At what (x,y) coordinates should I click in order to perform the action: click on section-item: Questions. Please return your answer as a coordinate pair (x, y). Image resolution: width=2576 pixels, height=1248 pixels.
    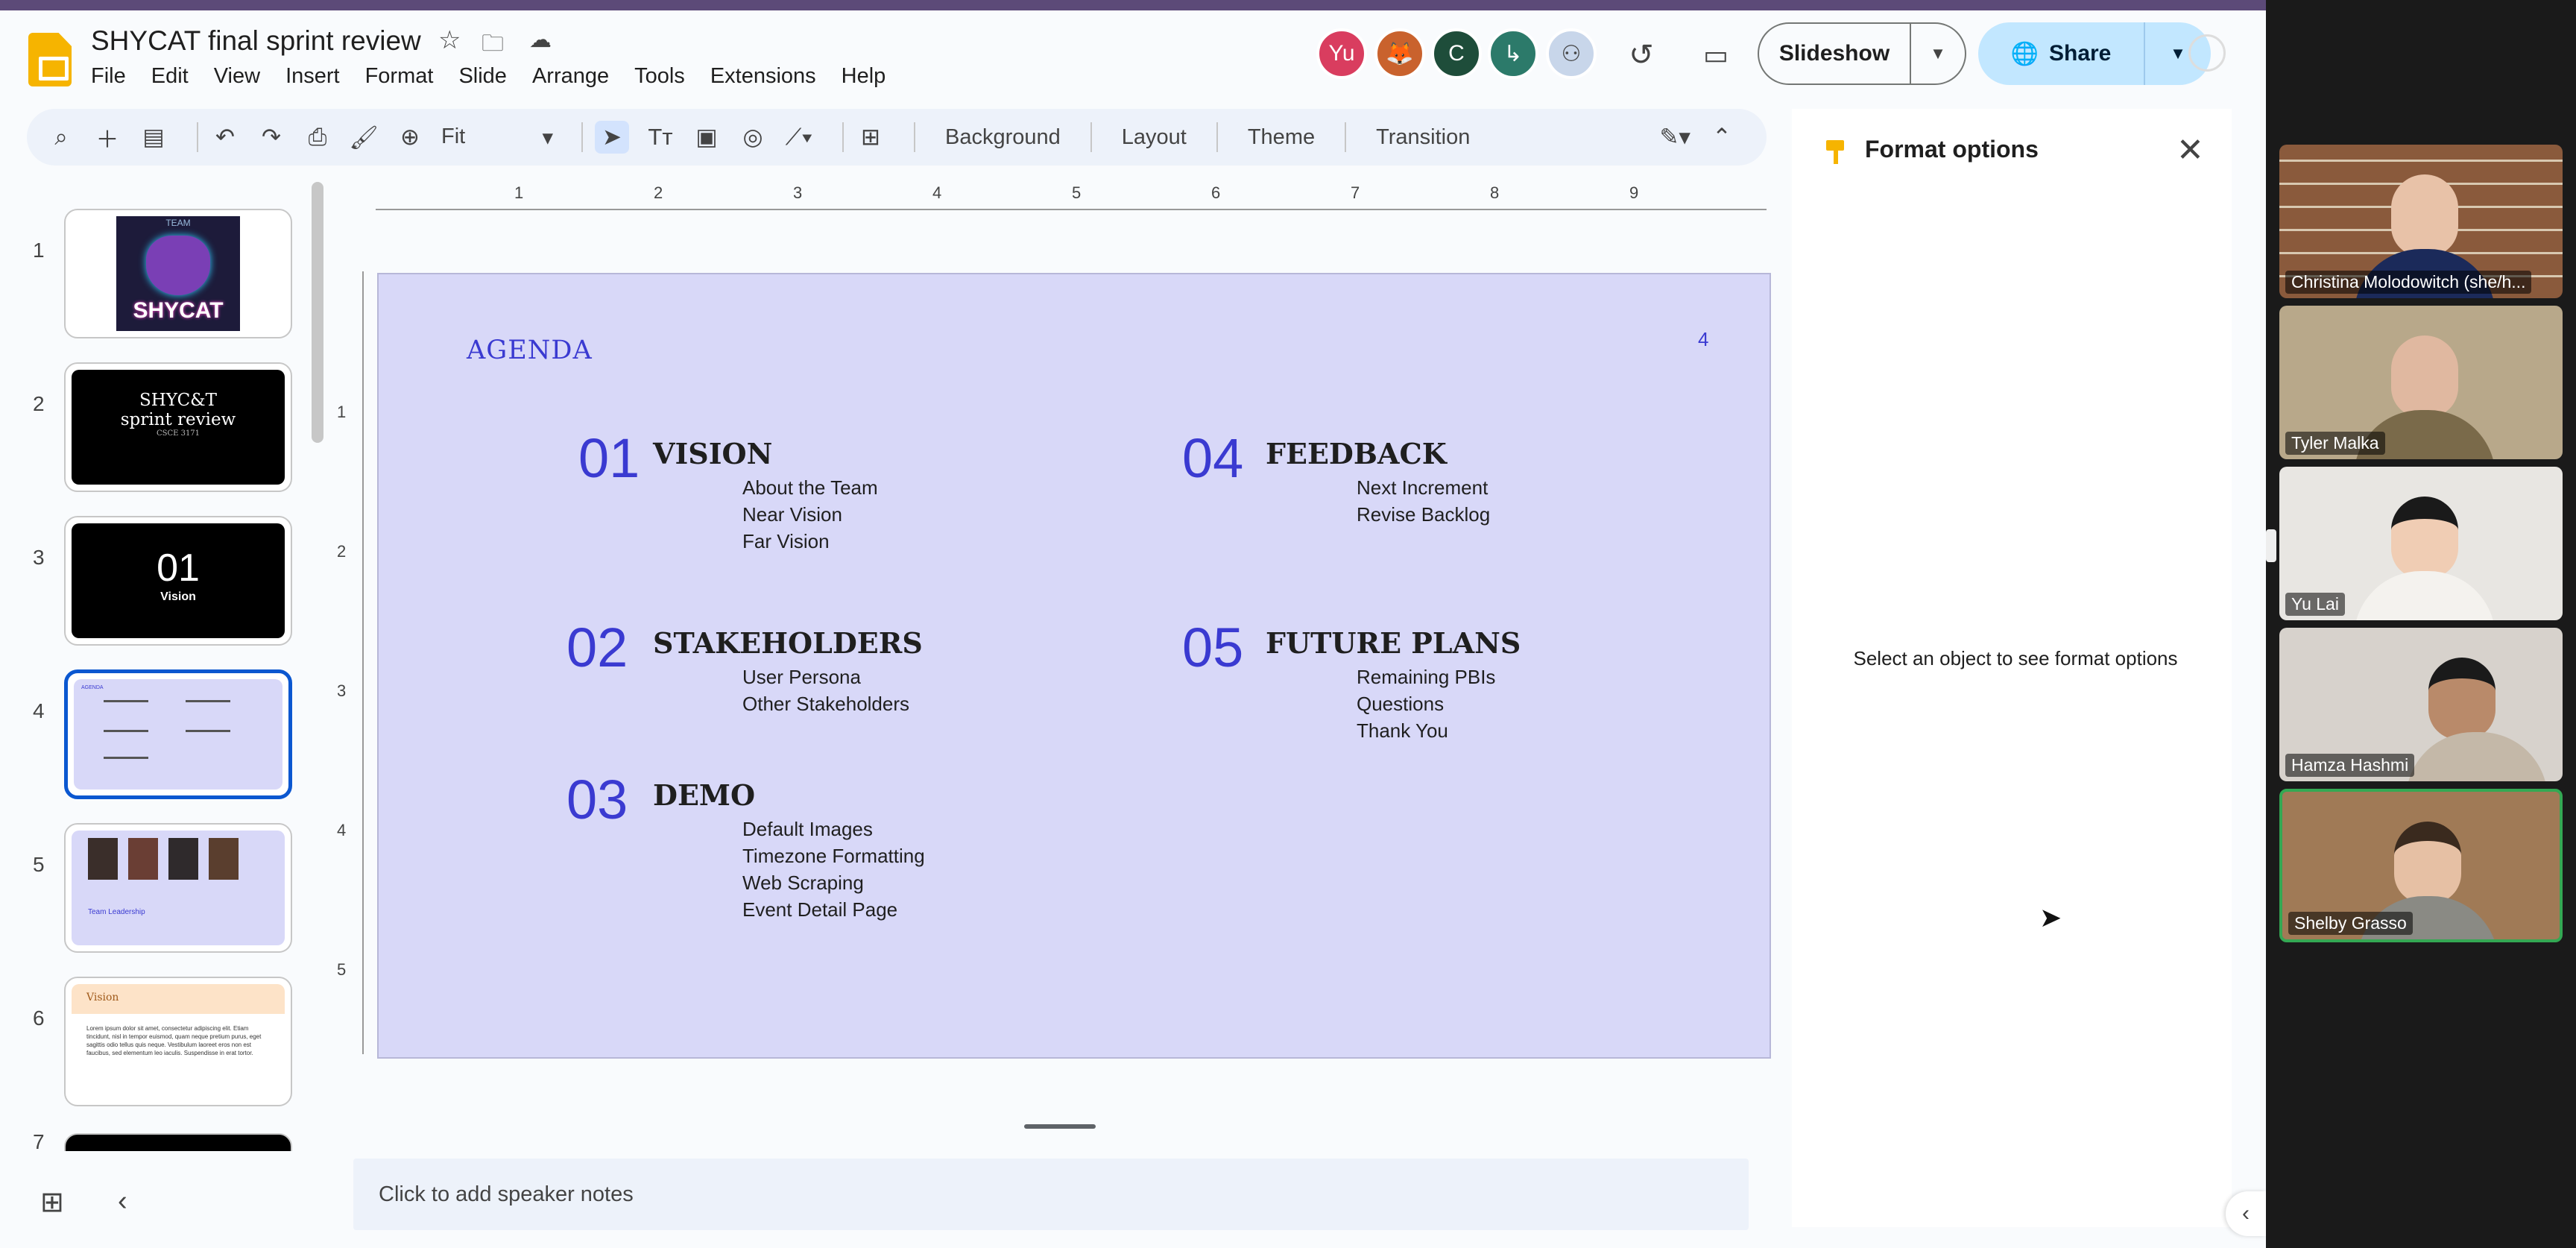
    Looking at the image, I should click on (1401, 703).